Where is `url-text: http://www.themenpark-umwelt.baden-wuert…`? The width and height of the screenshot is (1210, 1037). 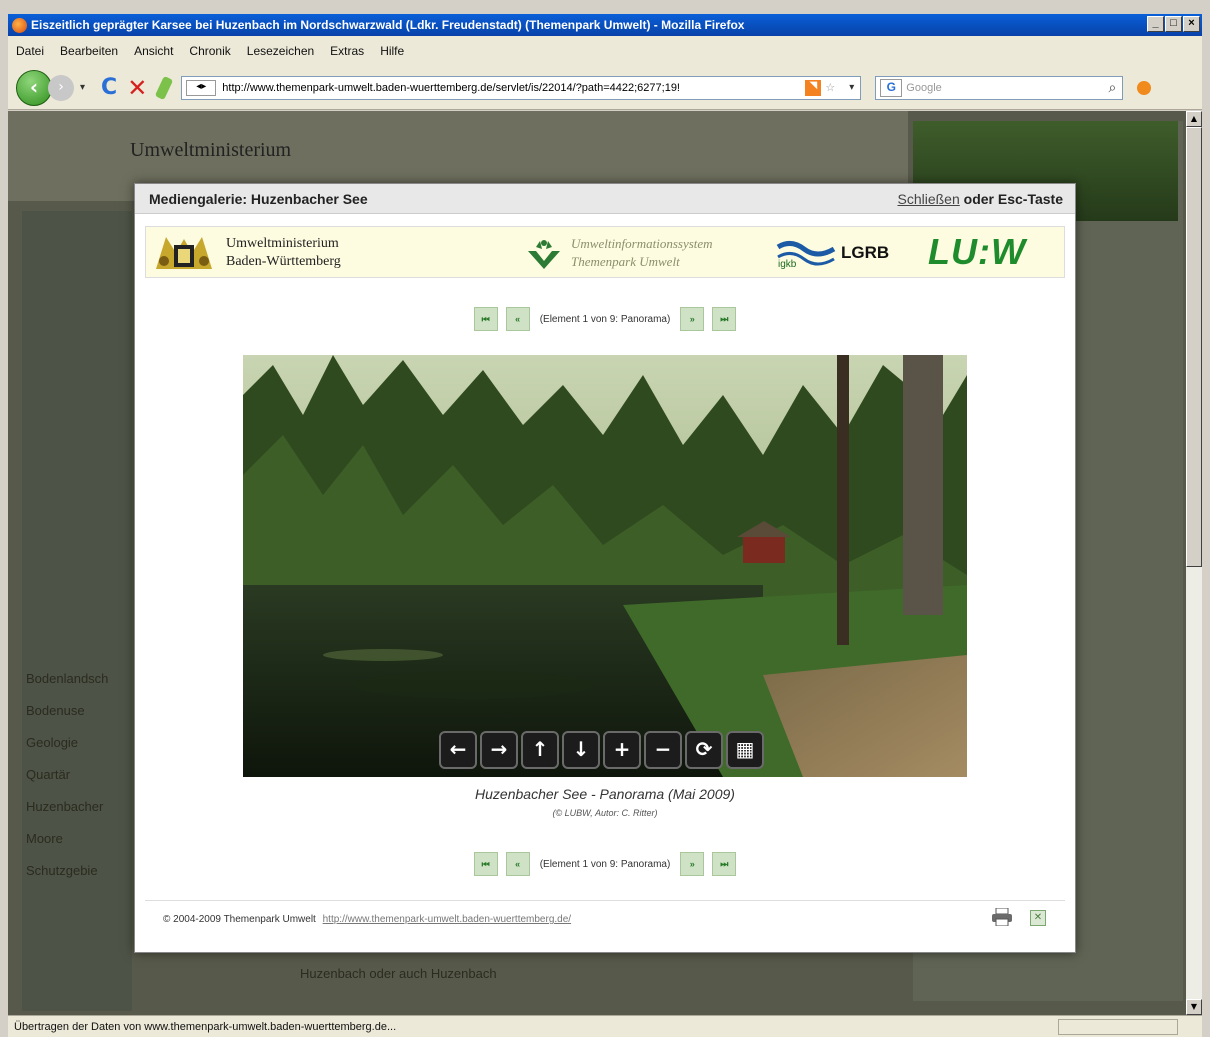 url-text: http://www.themenpark-umwelt.baden-wuert… is located at coordinates (513, 88).